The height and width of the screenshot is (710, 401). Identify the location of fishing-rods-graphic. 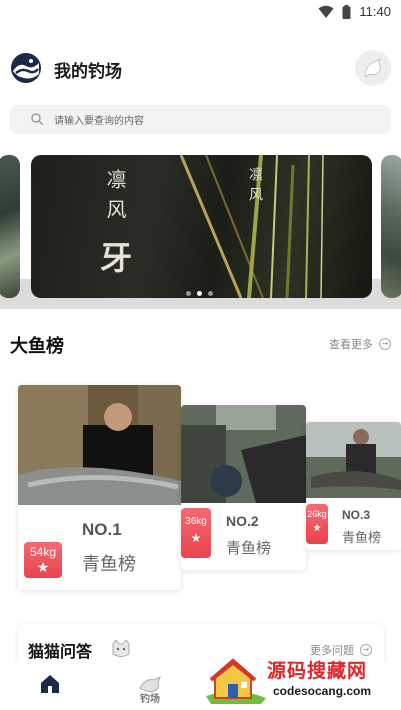
(251, 226).